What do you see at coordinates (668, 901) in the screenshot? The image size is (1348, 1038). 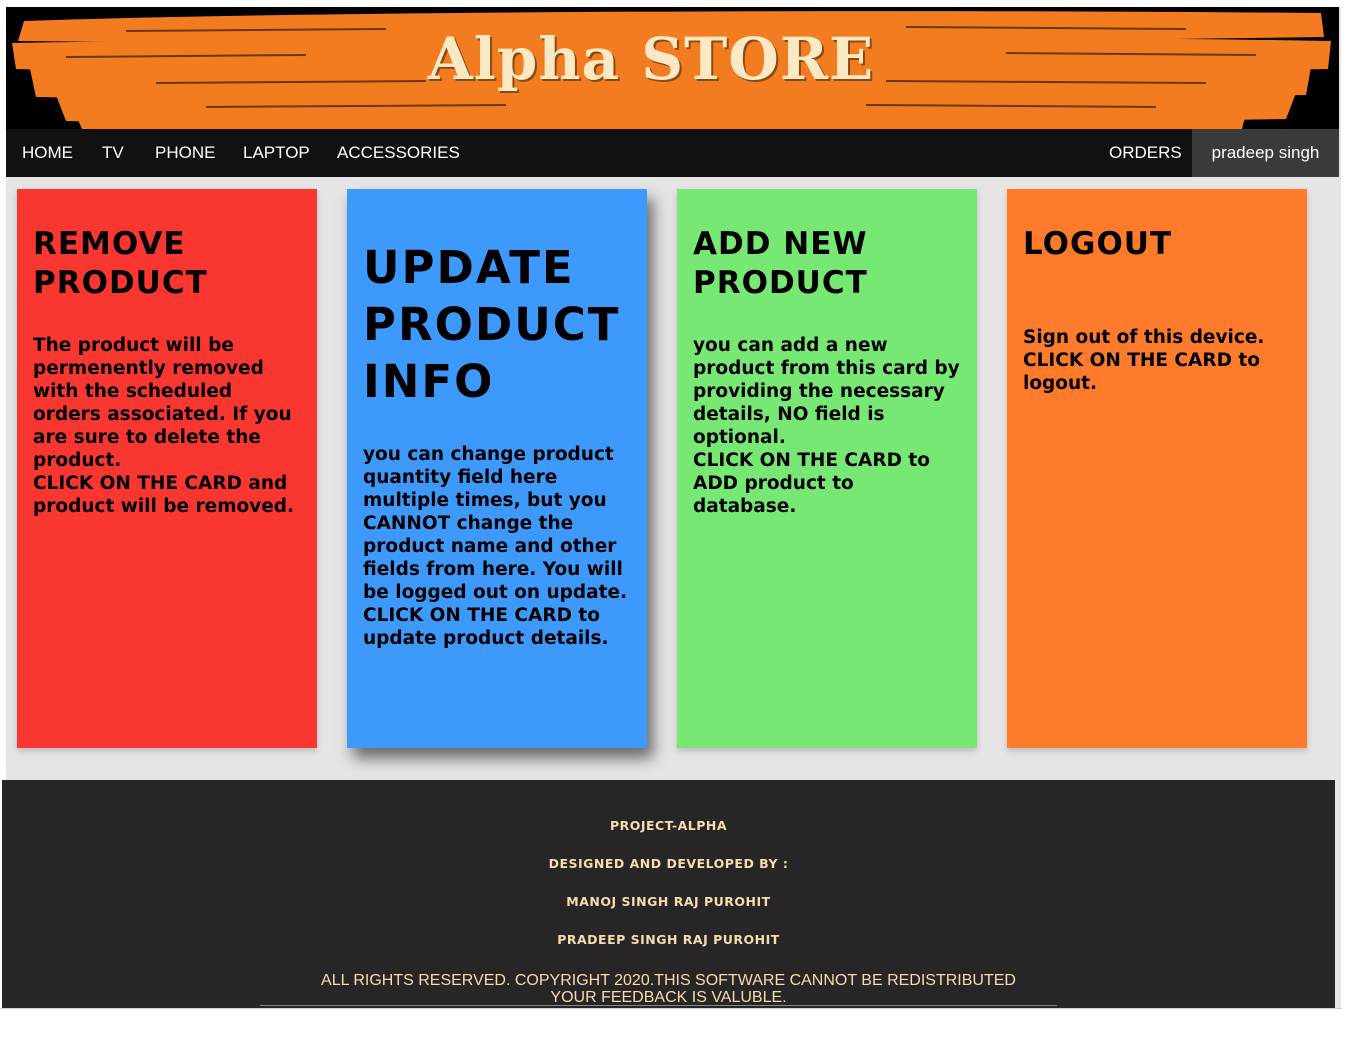 I see `footer-author-1: MANOJ SINGH RAJ PUROHIT` at bounding box center [668, 901].